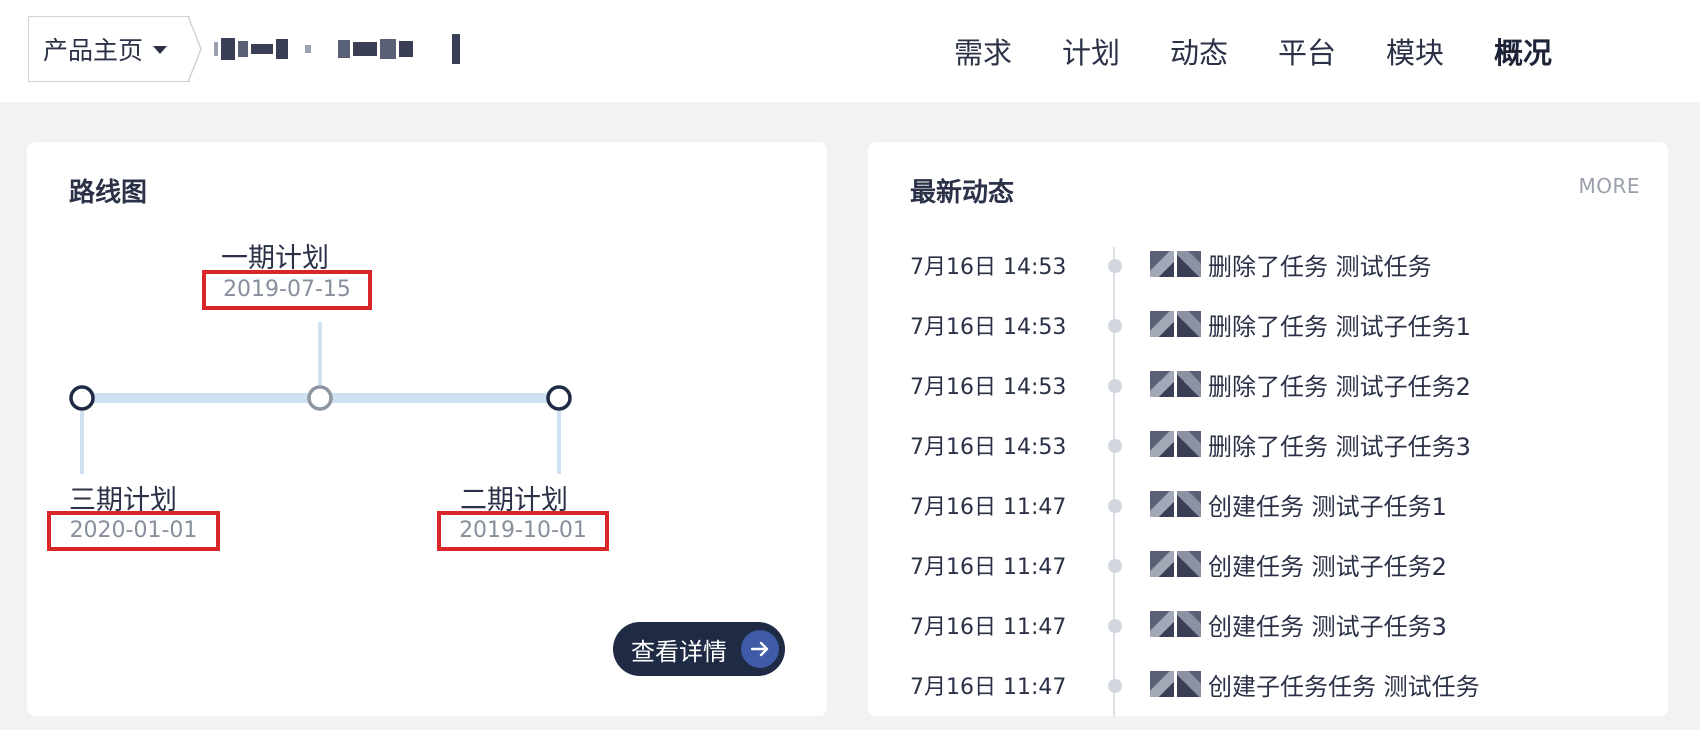 This screenshot has height=730, width=1700. What do you see at coordinates (1339, 447) in the screenshot?
I see `activity-text: 删除了任务 测试子任务3` at bounding box center [1339, 447].